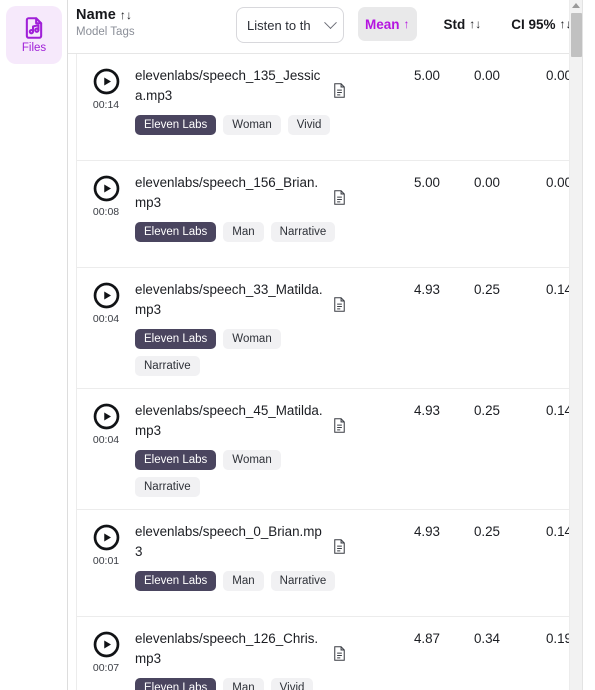 Image resolution: width=595 pixels, height=690 pixels. Describe the element at coordinates (34, 28) in the screenshot. I see `music-file-icon` at that location.